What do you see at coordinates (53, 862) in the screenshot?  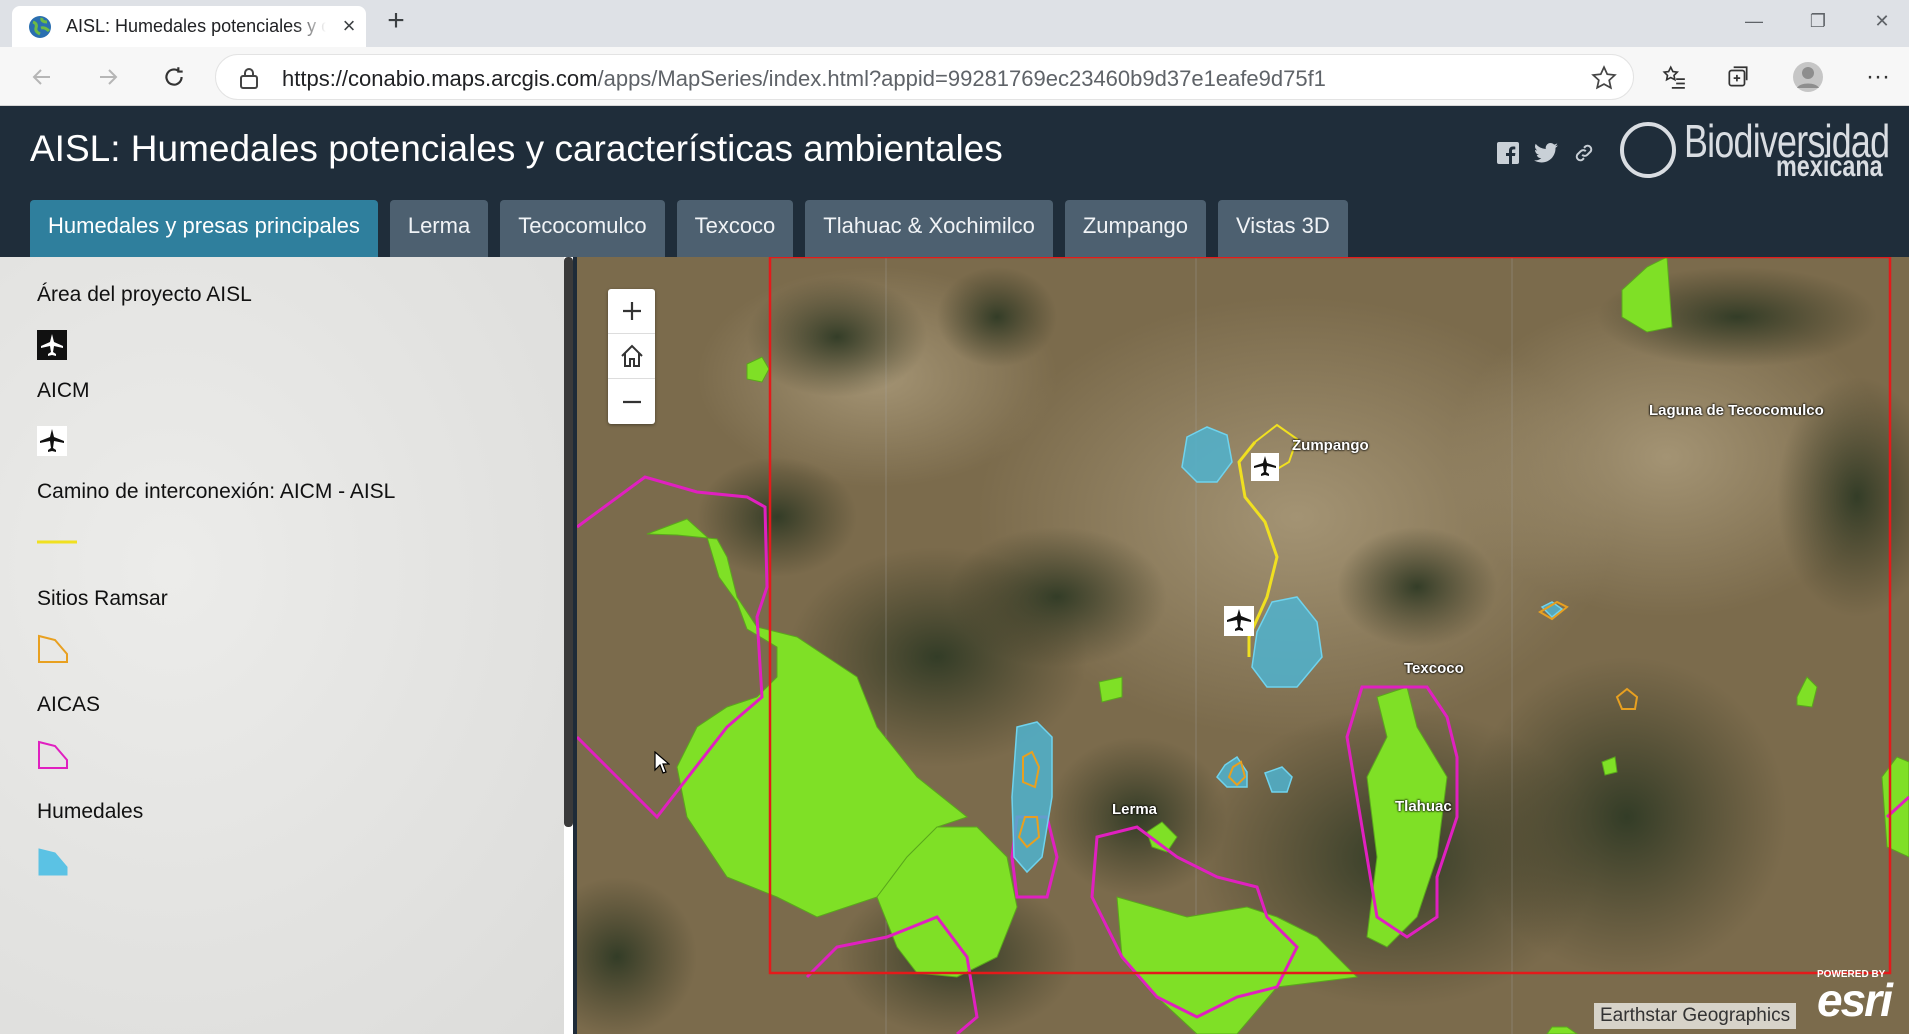 I see `blue-polygon-symbol` at bounding box center [53, 862].